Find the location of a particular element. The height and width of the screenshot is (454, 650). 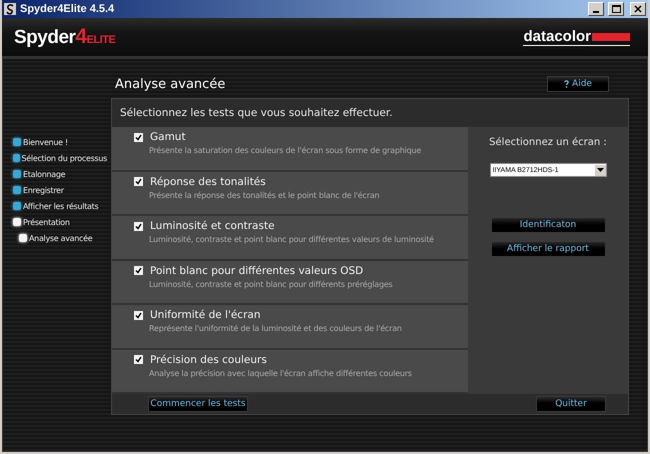

maximize-icon is located at coordinates (616, 9).